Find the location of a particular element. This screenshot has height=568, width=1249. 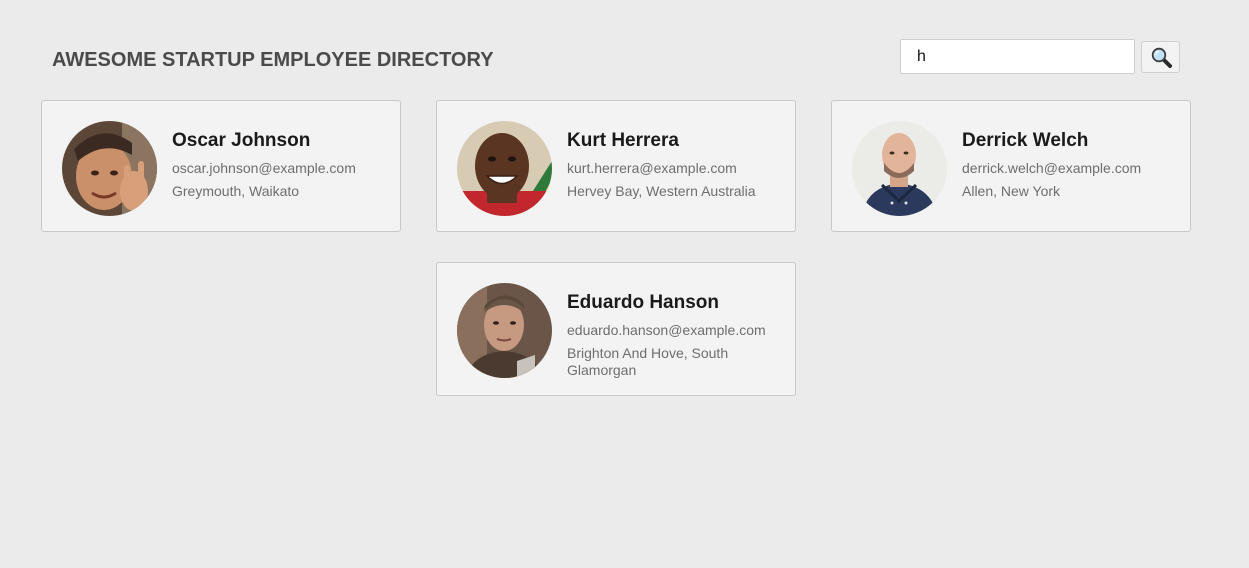

employee-location: Brighton And Hove, South Glamorgan is located at coordinates (648, 361).